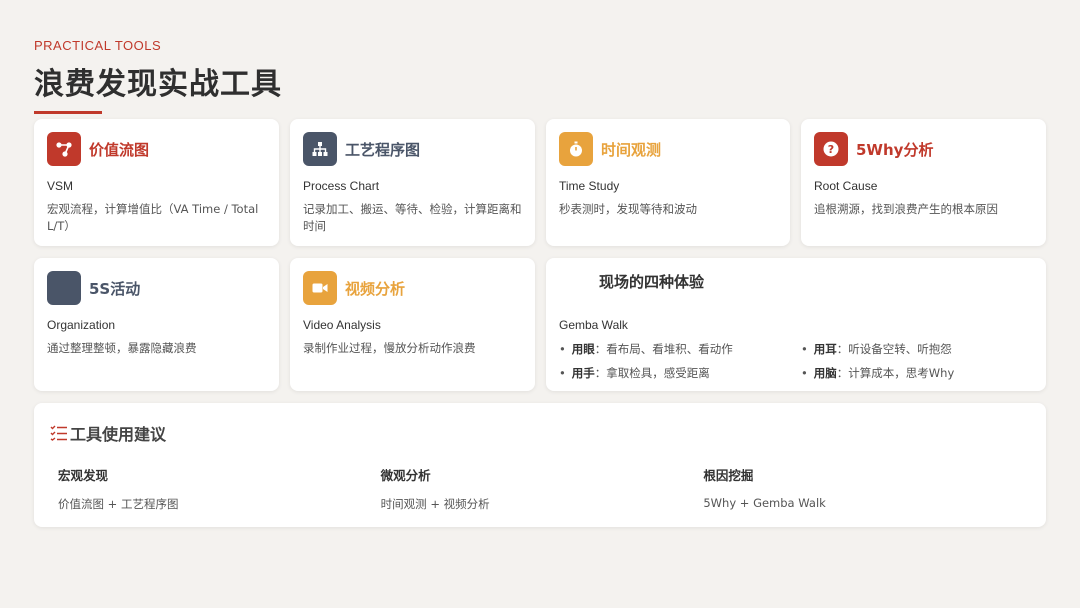 This screenshot has width=1080, height=608. Describe the element at coordinates (846, 186) in the screenshot. I see `card-subtitle: Root Cause` at that location.